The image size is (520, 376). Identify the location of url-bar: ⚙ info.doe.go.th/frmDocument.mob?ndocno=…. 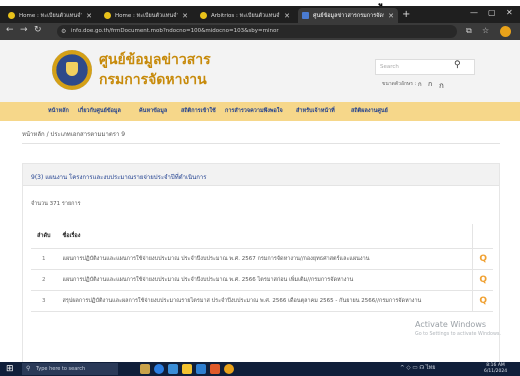
(257, 31).